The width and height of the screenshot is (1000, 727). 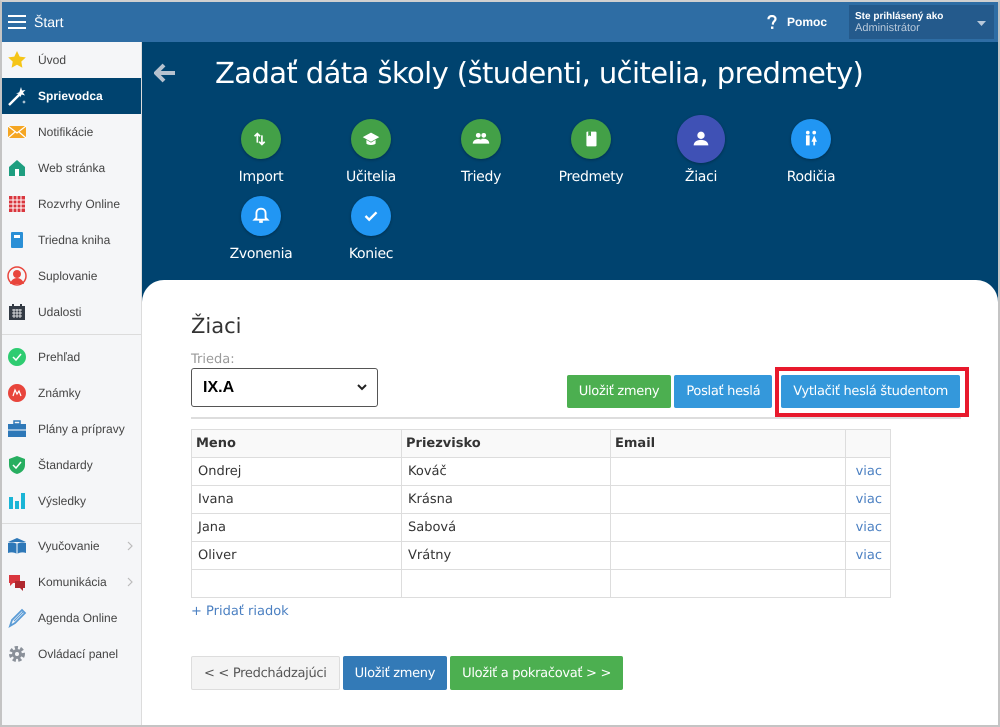 I want to click on chevron-down-icon, so click(x=362, y=387).